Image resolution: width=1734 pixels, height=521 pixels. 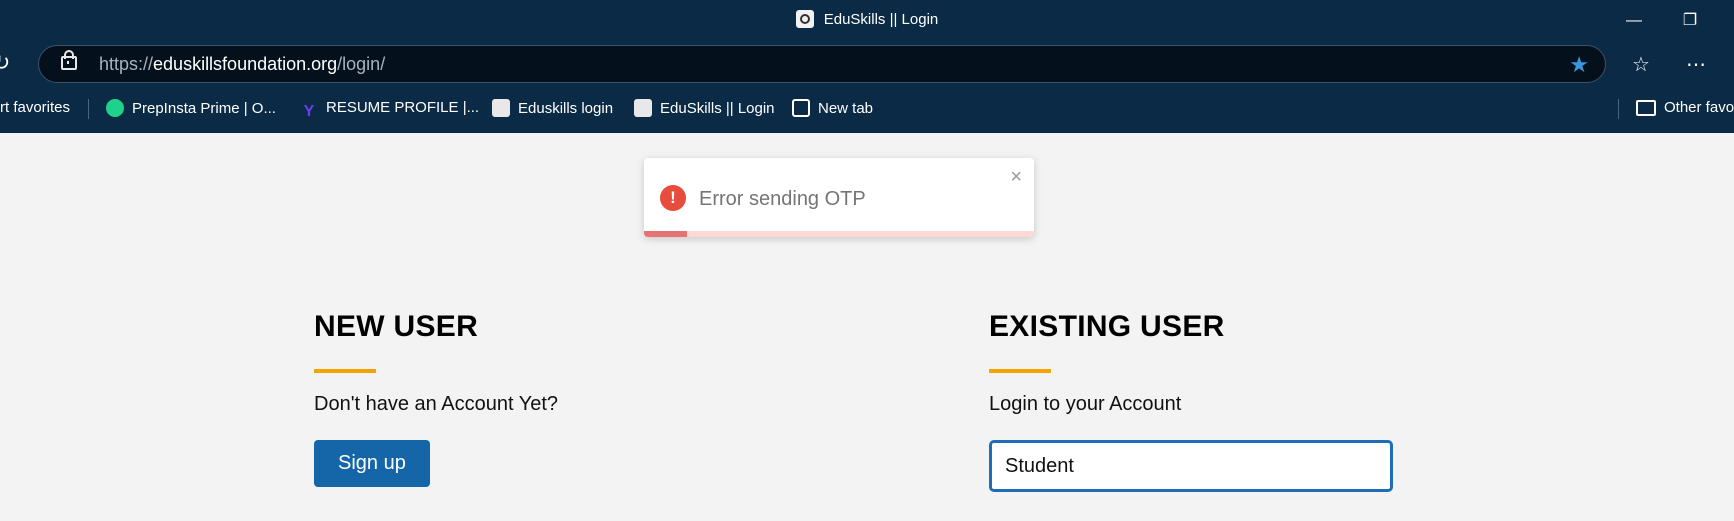 I want to click on url-path: /login/, so click(x=361, y=64).